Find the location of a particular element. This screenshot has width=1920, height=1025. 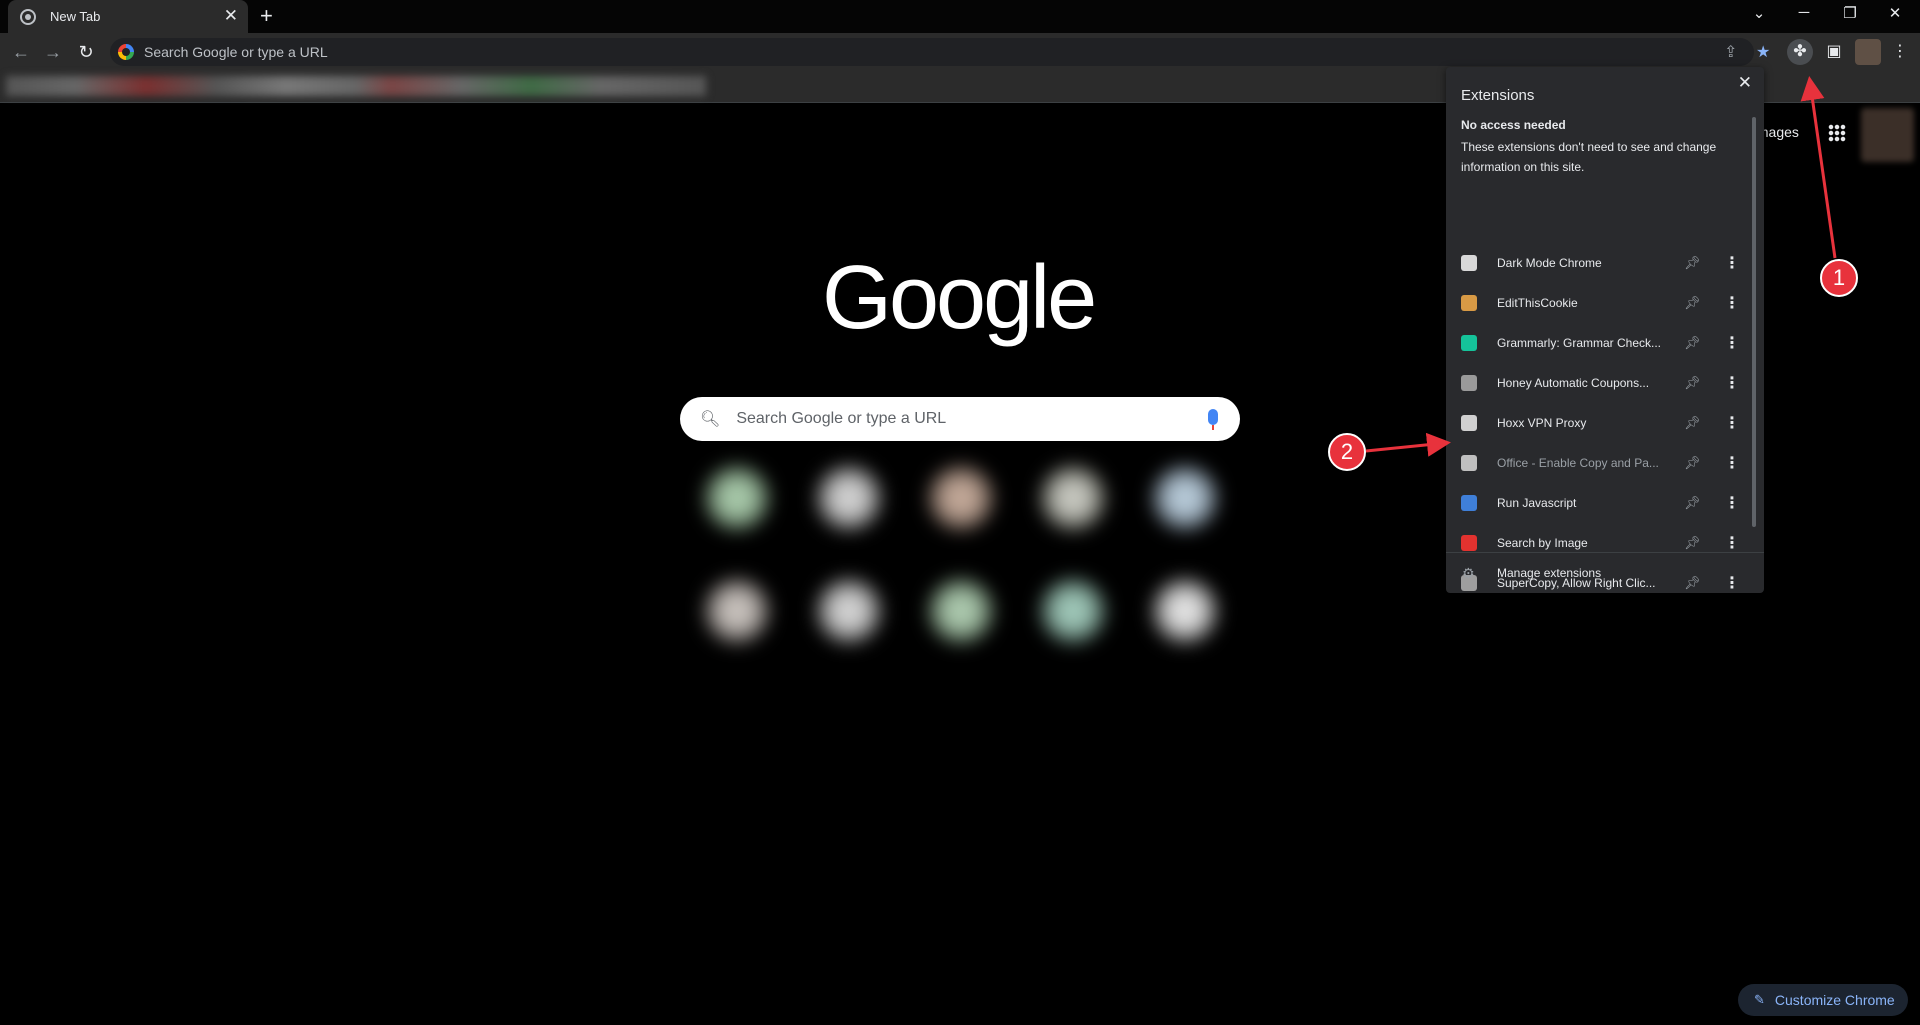

extension-item: Honey Automatic Coupons... 📌︎ ⋮ is located at coordinates (1596, 383).